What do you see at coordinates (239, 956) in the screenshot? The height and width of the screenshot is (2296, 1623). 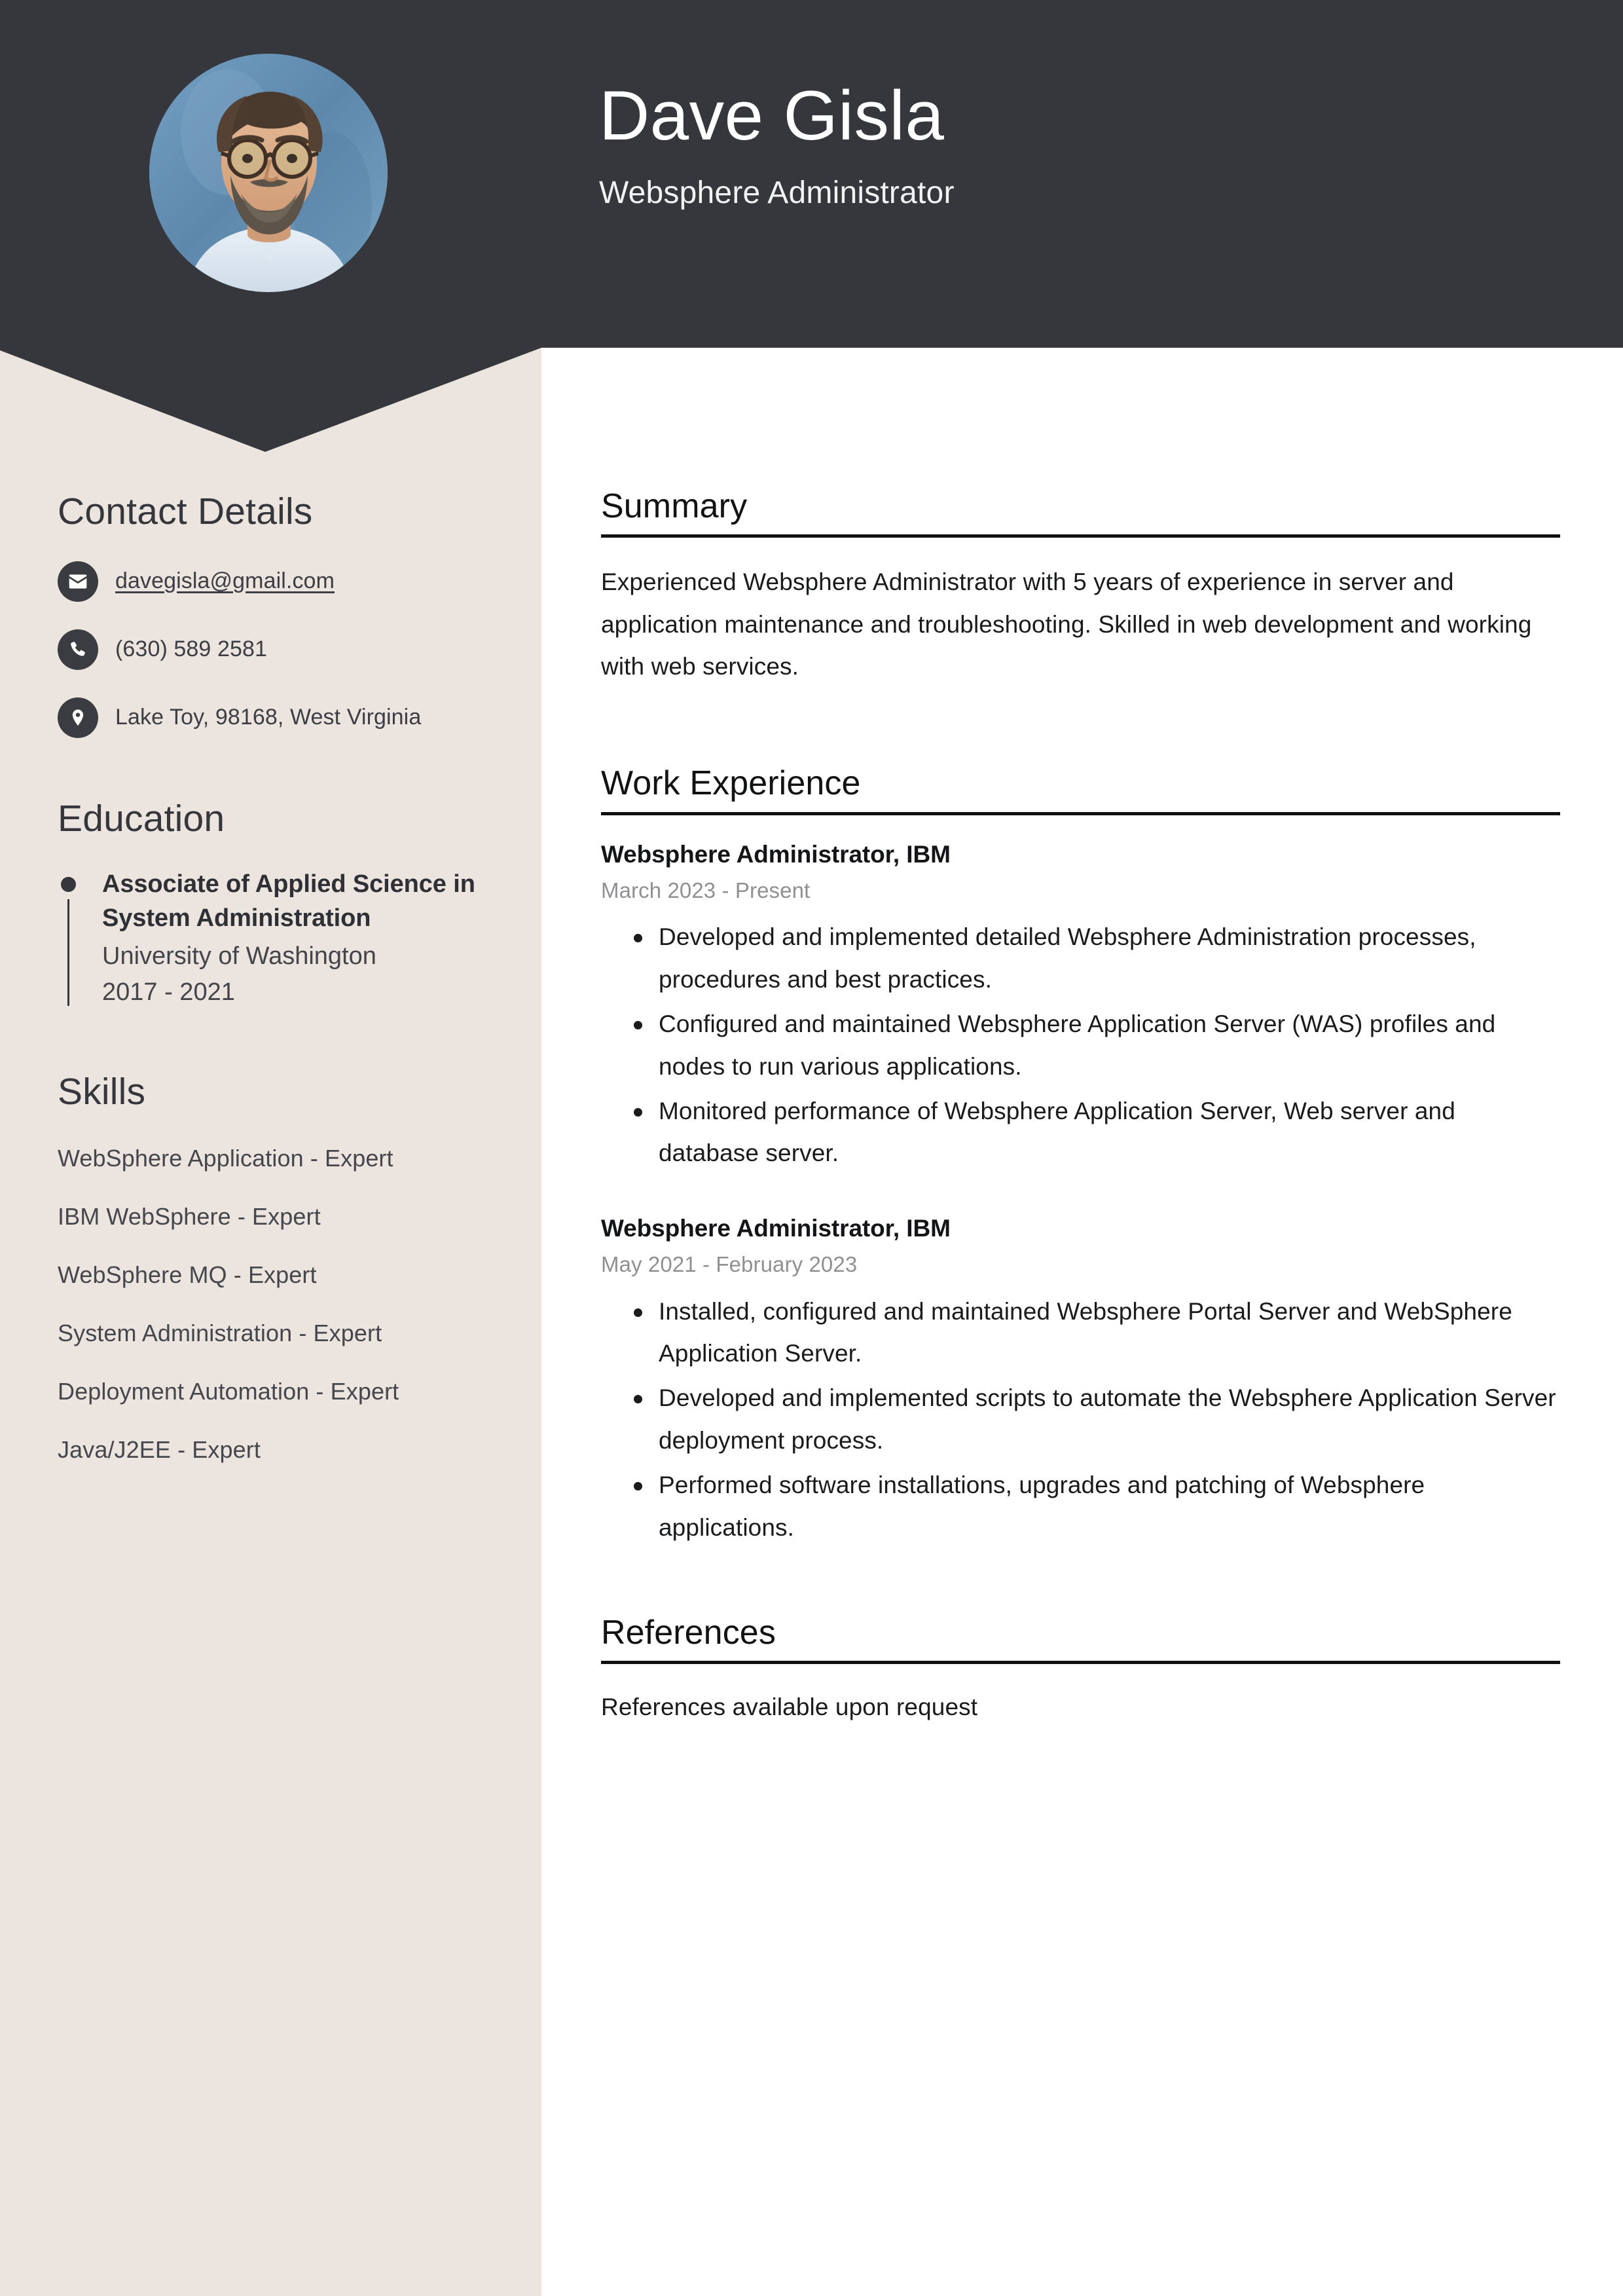 I see `education-school: University of Washington` at bounding box center [239, 956].